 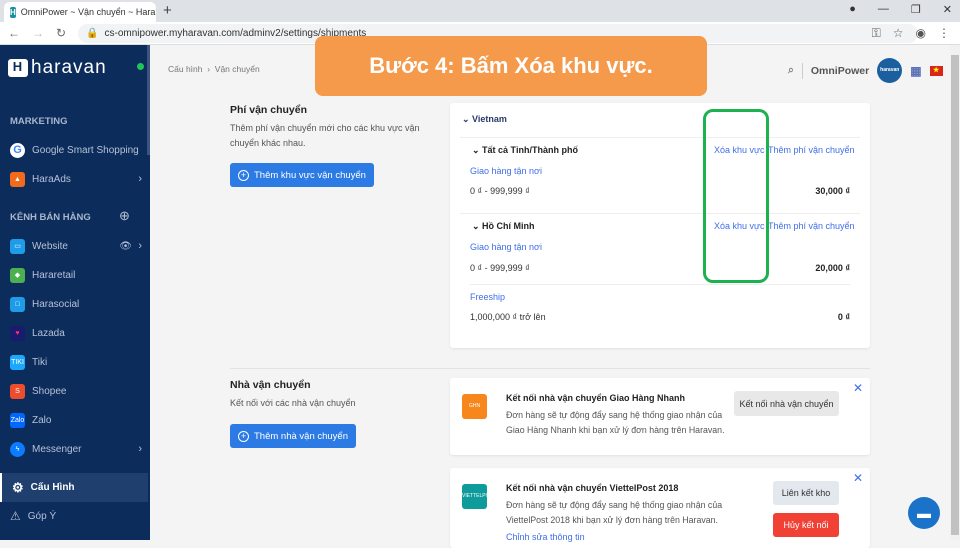 I want to click on sidebar-item-google-smart-shopping: G Google Smart Shopping, so click(x=74, y=150).